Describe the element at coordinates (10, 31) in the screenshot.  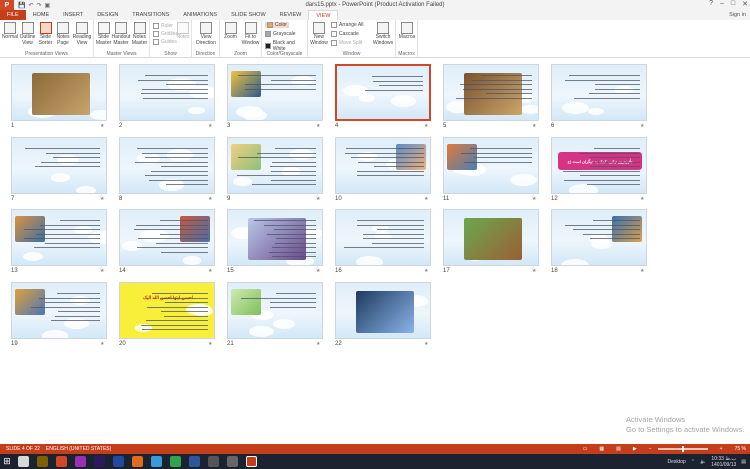
I see `normal-view-button: Normal` at that location.